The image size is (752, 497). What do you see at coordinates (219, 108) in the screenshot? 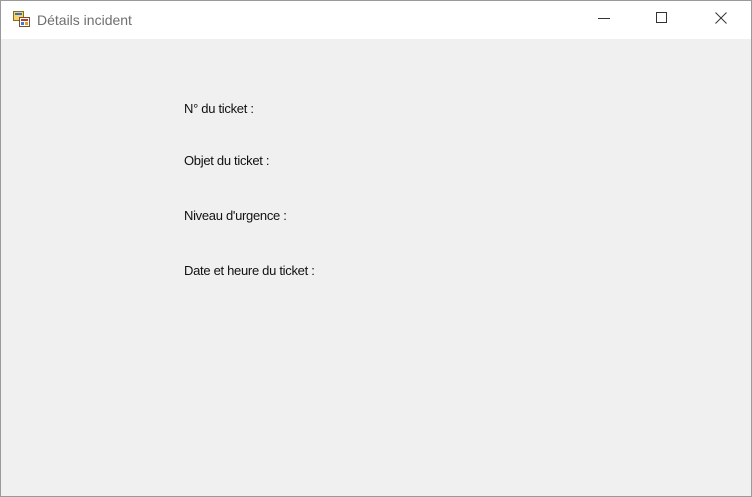
I see `ticket-number-label: N° du ticket :` at bounding box center [219, 108].